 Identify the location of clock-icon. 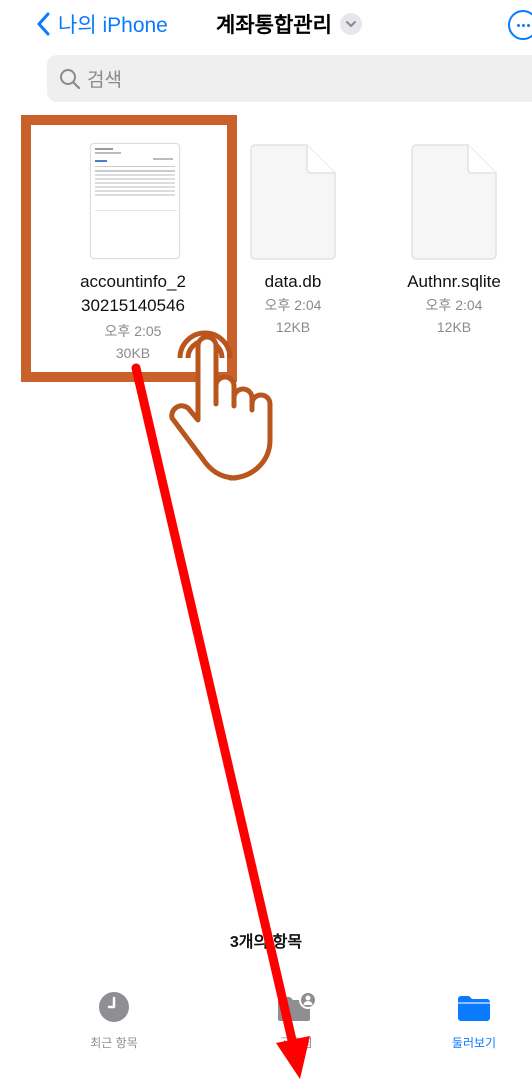
(114, 1007).